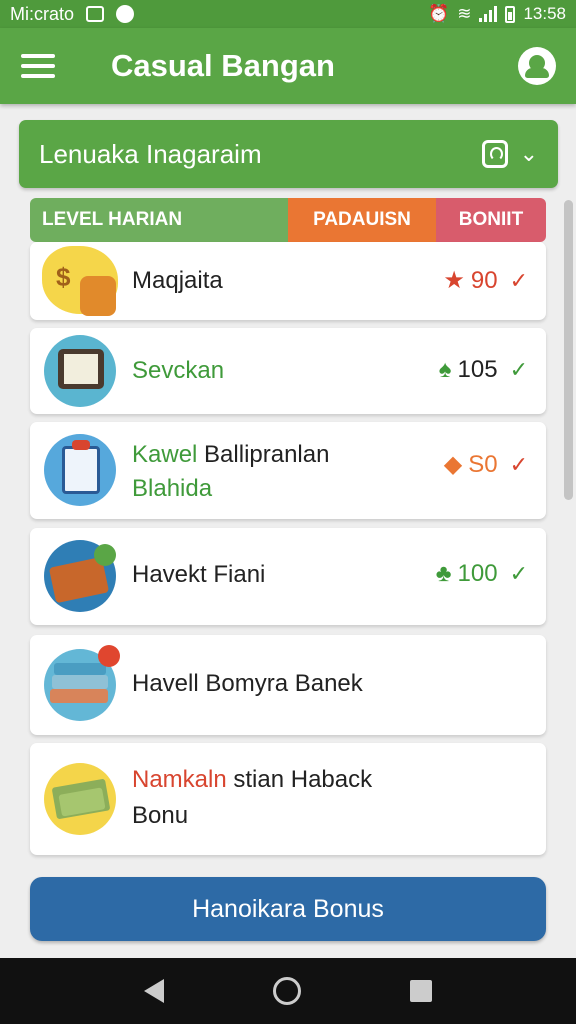  Describe the element at coordinates (510, 14) in the screenshot. I see `battery-icon` at that location.